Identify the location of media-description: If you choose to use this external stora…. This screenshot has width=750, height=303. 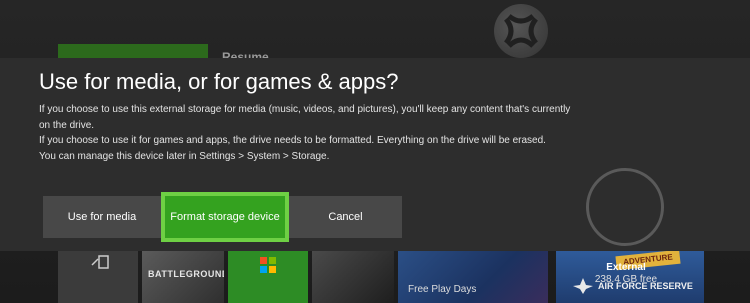
(305, 117).